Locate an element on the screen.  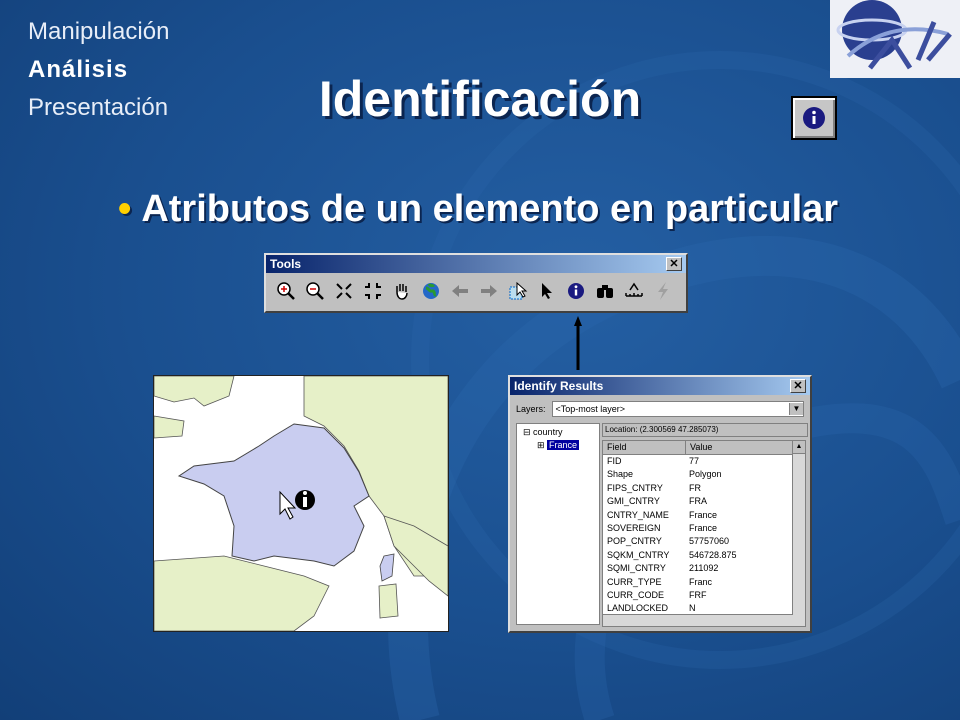
table-row: CURR_CODE FRF is located at coordinates (704, 595).